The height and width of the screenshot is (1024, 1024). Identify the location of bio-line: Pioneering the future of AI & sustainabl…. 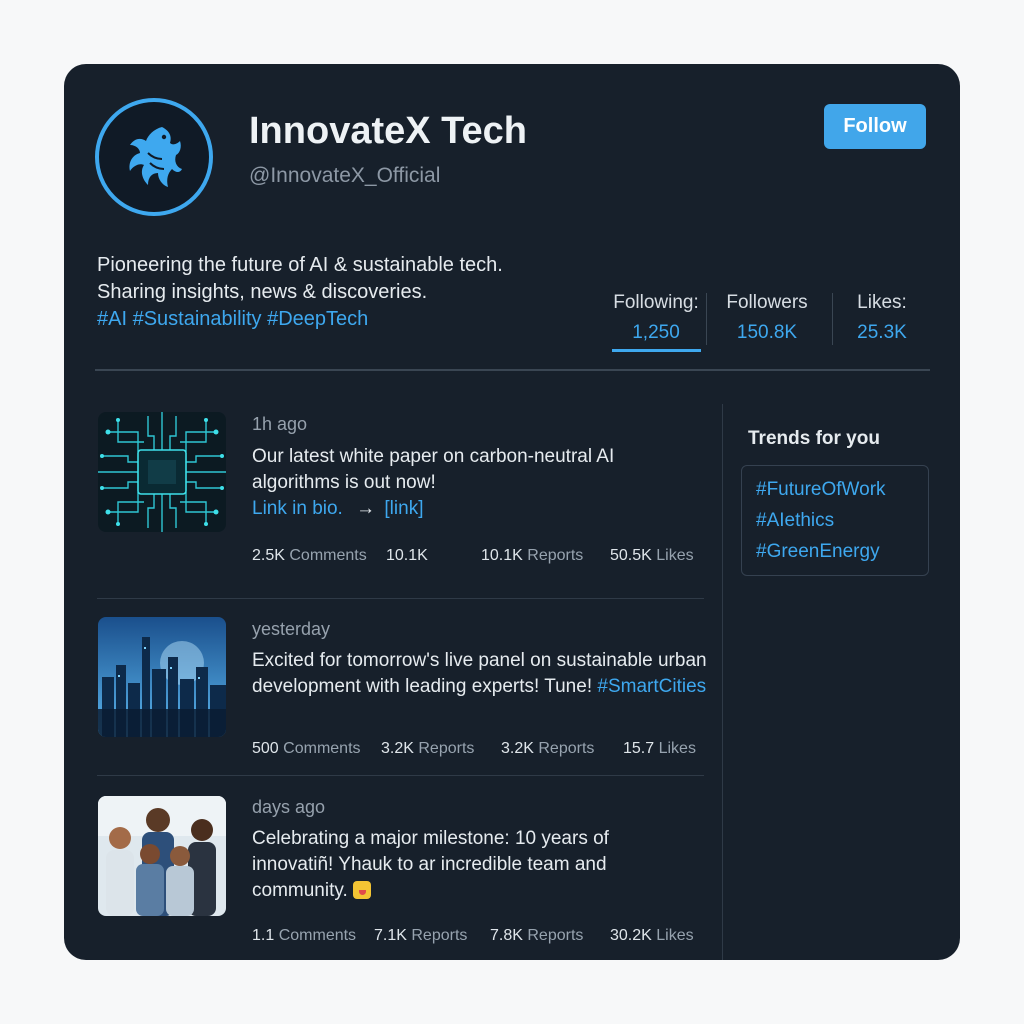
(300, 265).